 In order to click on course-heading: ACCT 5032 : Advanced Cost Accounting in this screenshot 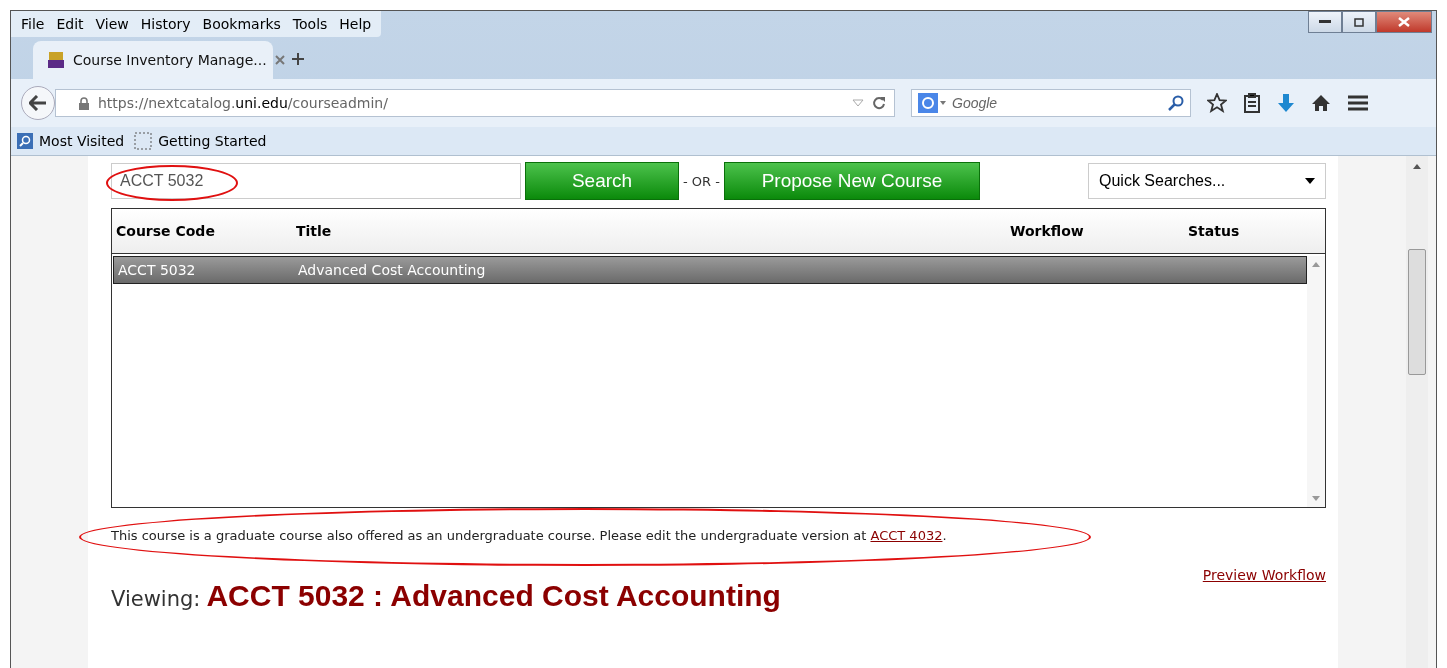, I will do `click(493, 596)`.